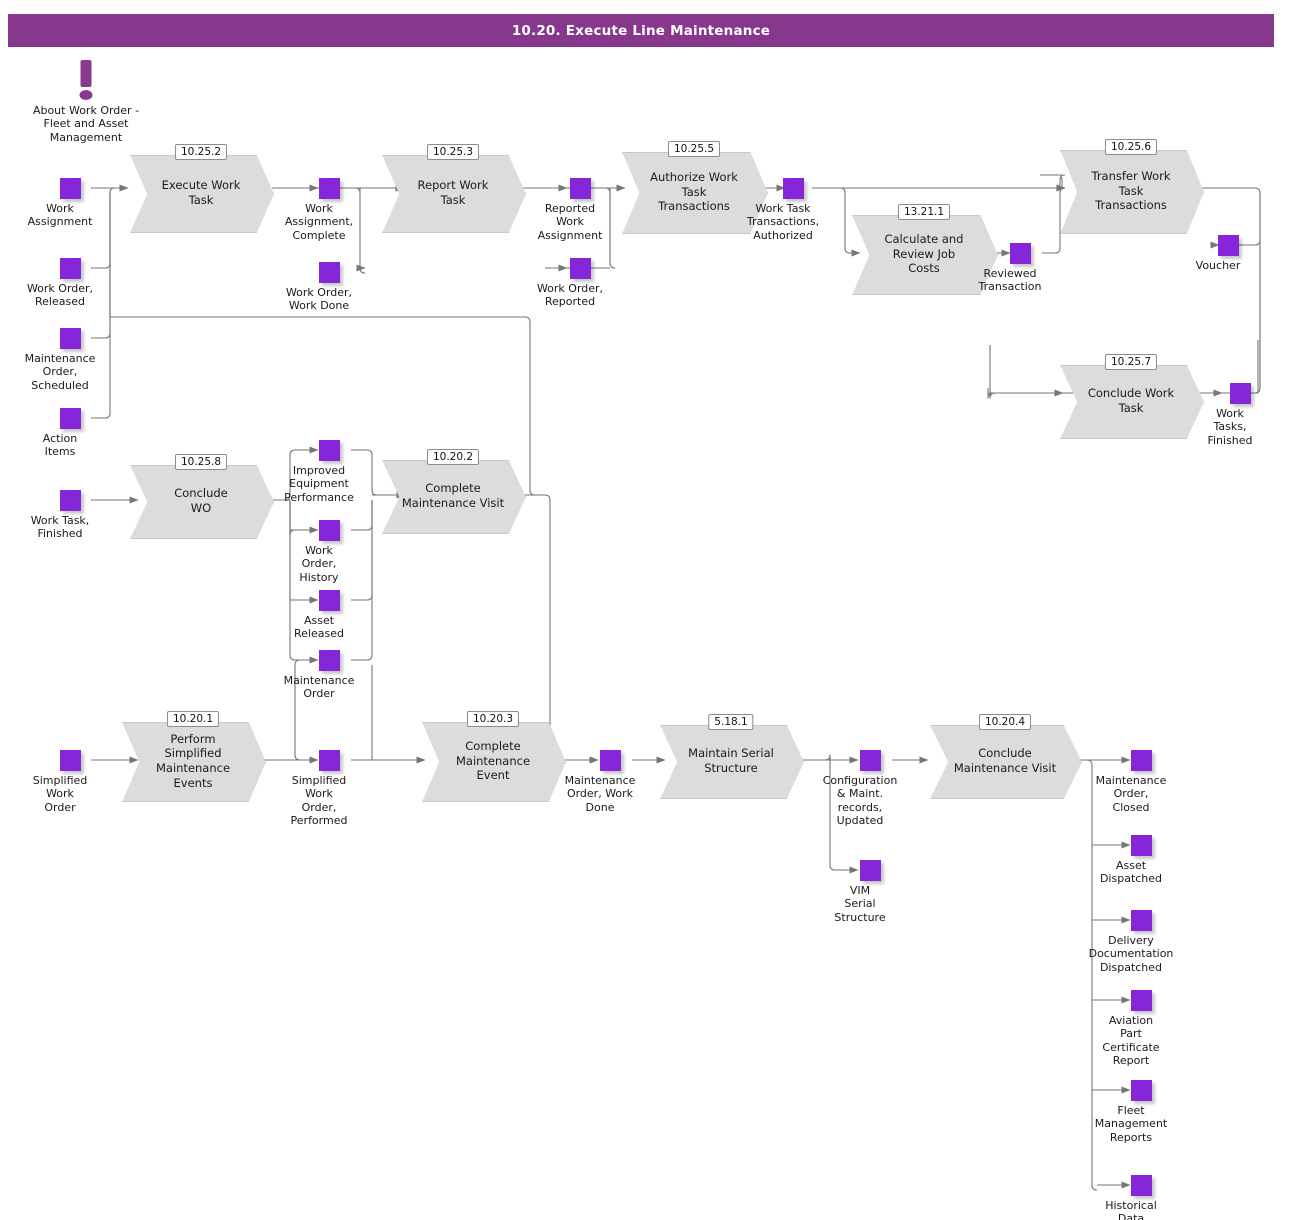 This screenshot has width=1309, height=1220. I want to click on process-label: Report Work Task, so click(453, 192).